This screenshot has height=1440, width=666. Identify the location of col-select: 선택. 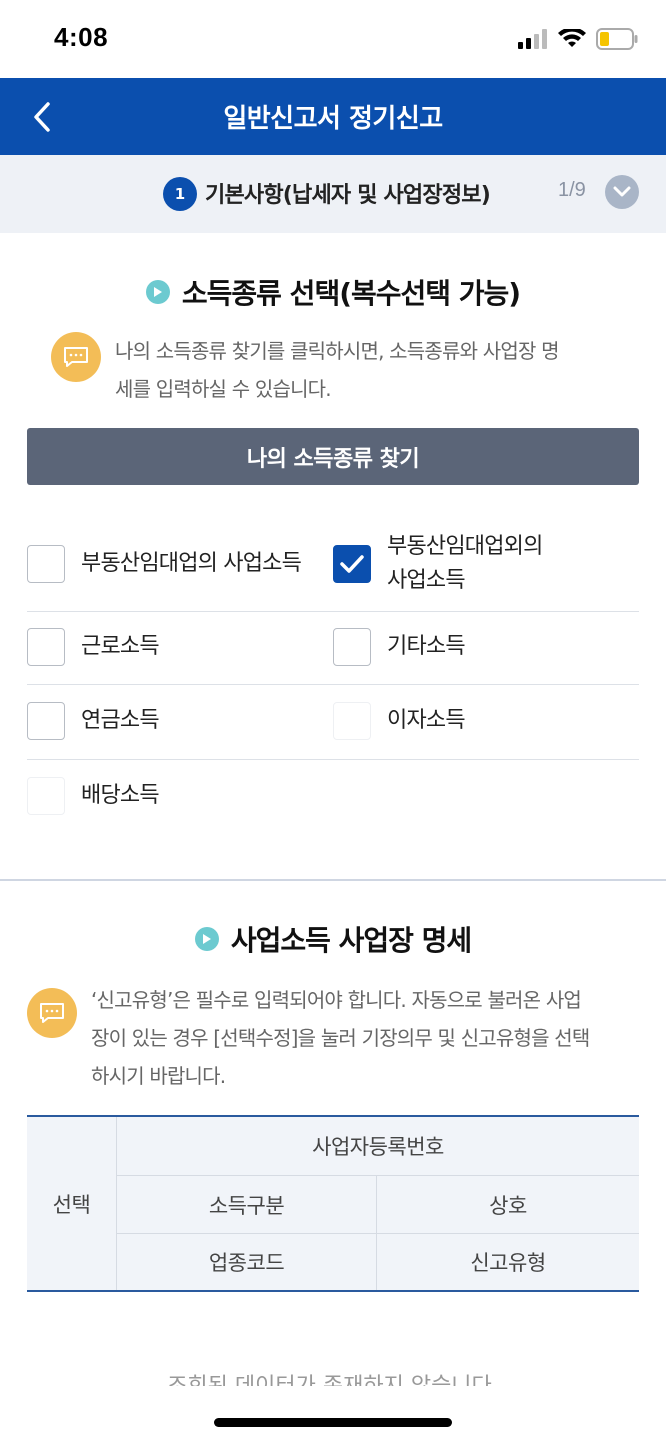
(71, 1204).